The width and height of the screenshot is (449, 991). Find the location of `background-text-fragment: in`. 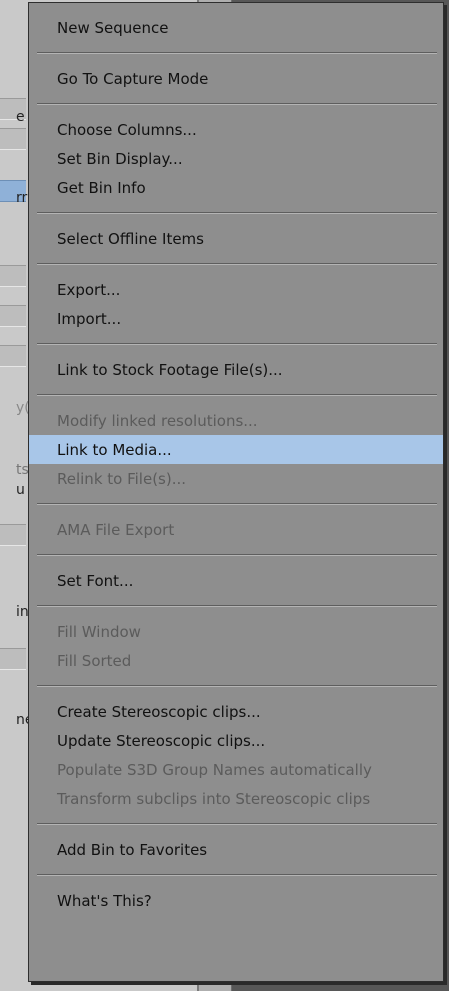

background-text-fragment: in is located at coordinates (22, 612).